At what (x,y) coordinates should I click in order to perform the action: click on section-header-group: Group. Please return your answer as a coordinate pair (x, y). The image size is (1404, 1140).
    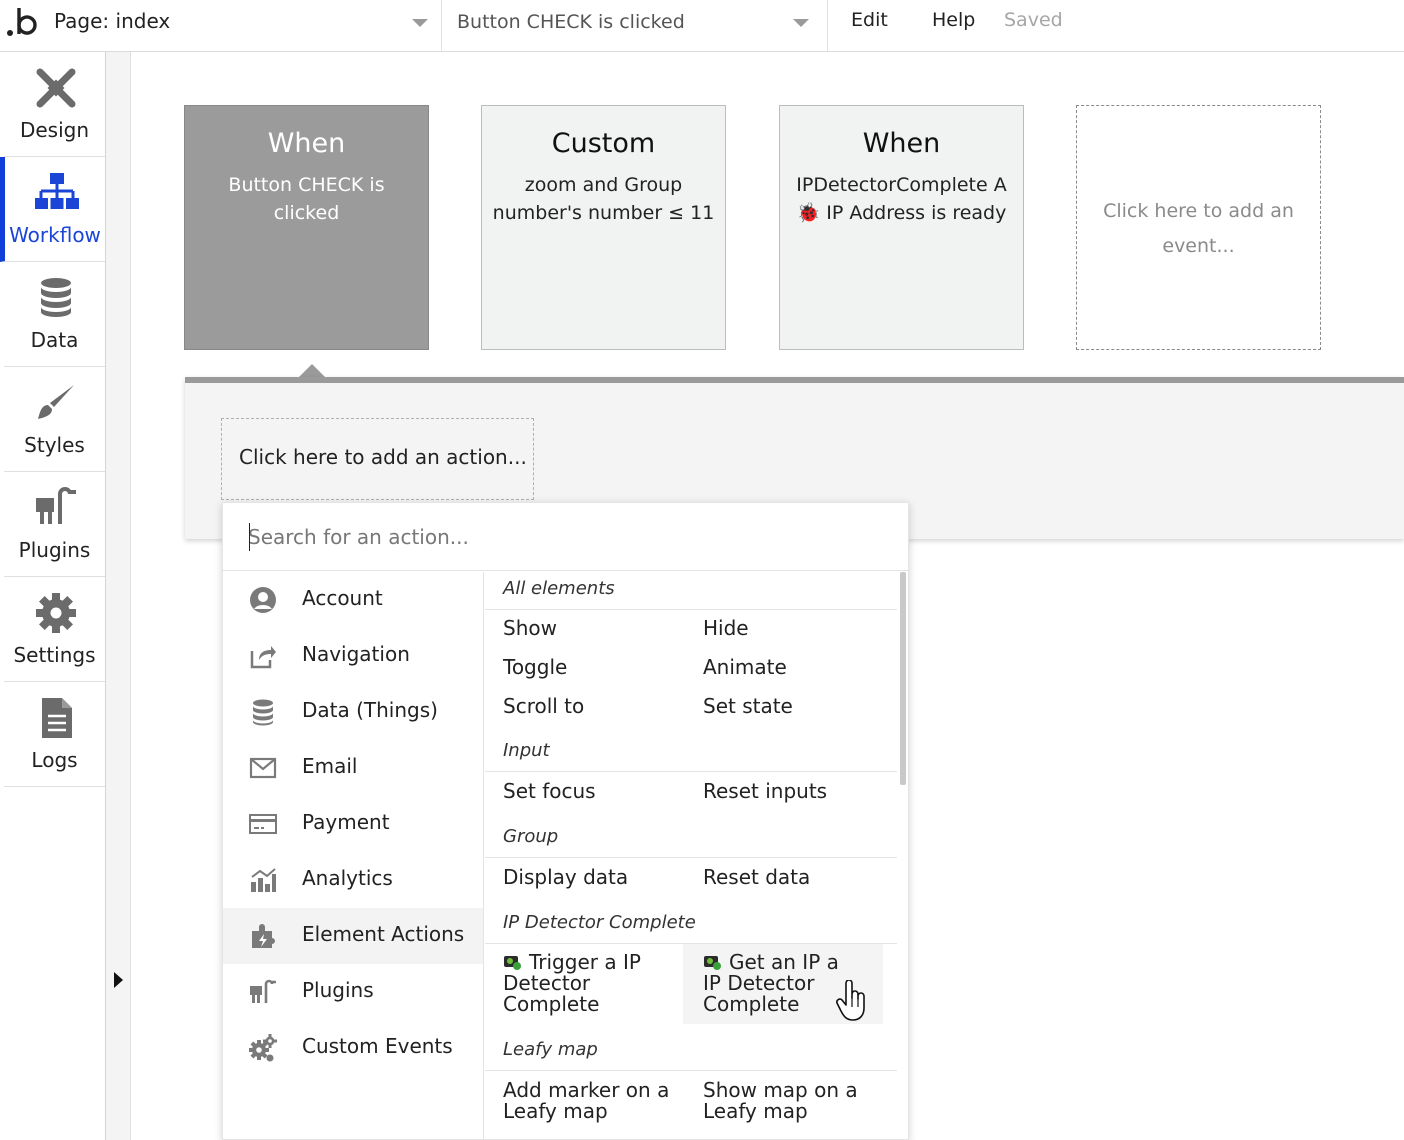
    Looking at the image, I should click on (691, 839).